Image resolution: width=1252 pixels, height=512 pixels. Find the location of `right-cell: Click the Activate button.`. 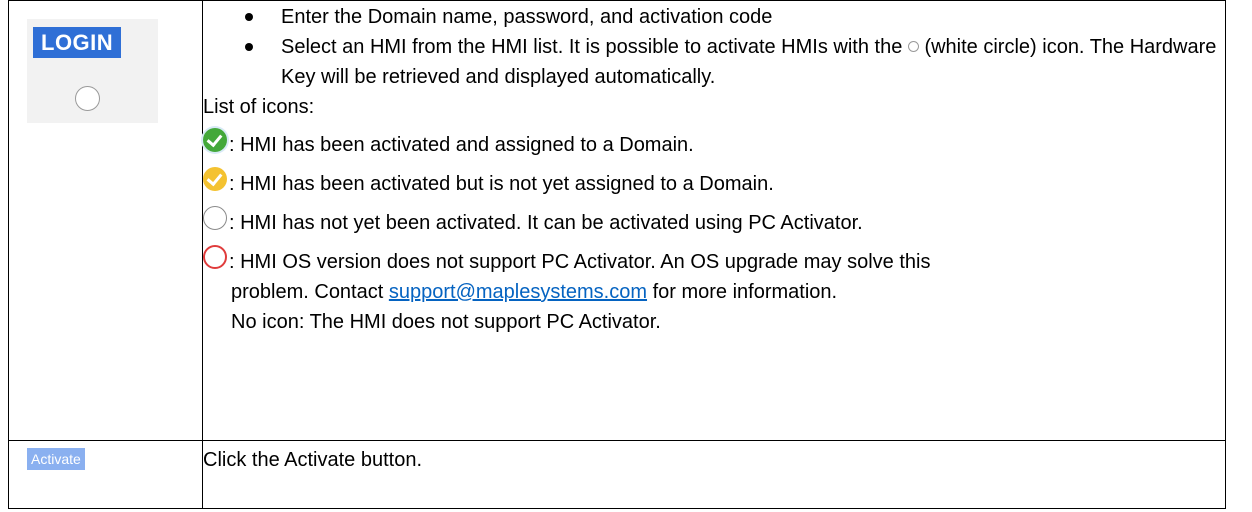

right-cell: Click the Activate button. is located at coordinates (714, 474).